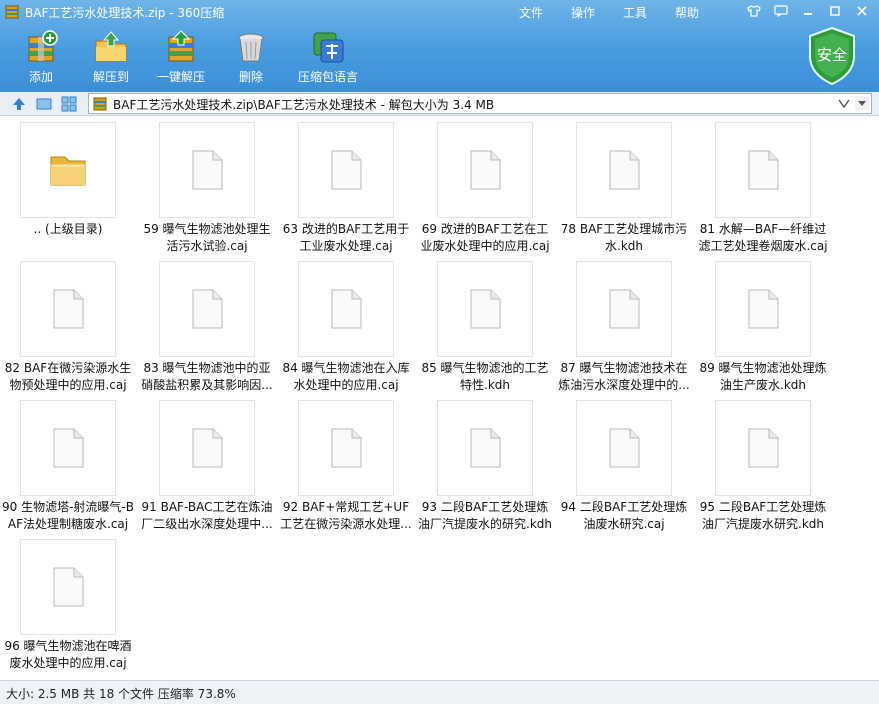 This screenshot has height=704, width=879. Describe the element at coordinates (485, 237) in the screenshot. I see `file-name: 69 改进的BAF工艺在工业废水处理中的应用.caj` at that location.